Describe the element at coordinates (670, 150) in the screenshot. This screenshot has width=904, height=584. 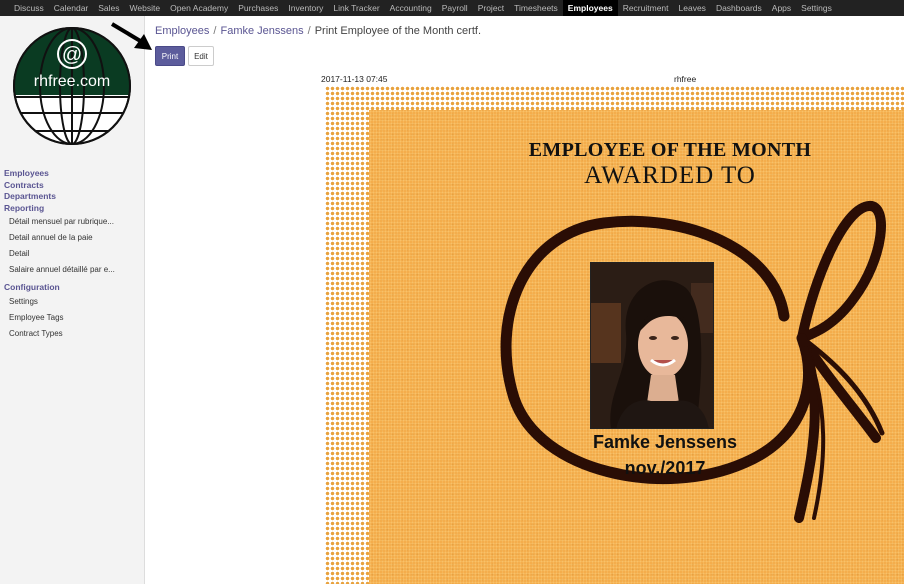
I see `certificate-title: EMPLOYEE OF THE MONTH` at that location.